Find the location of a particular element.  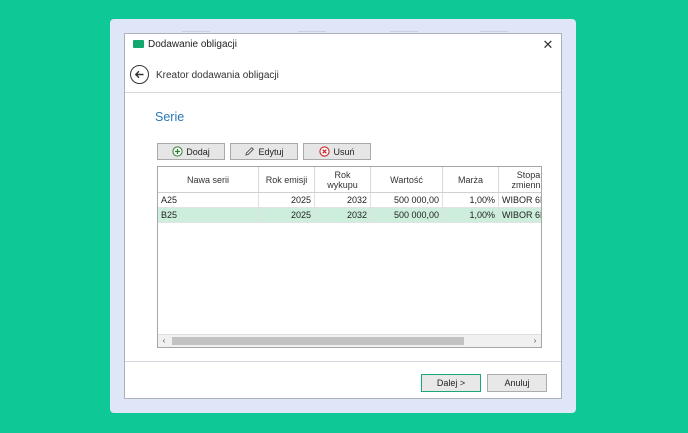

column-header-value: Wartość is located at coordinates (407, 179).